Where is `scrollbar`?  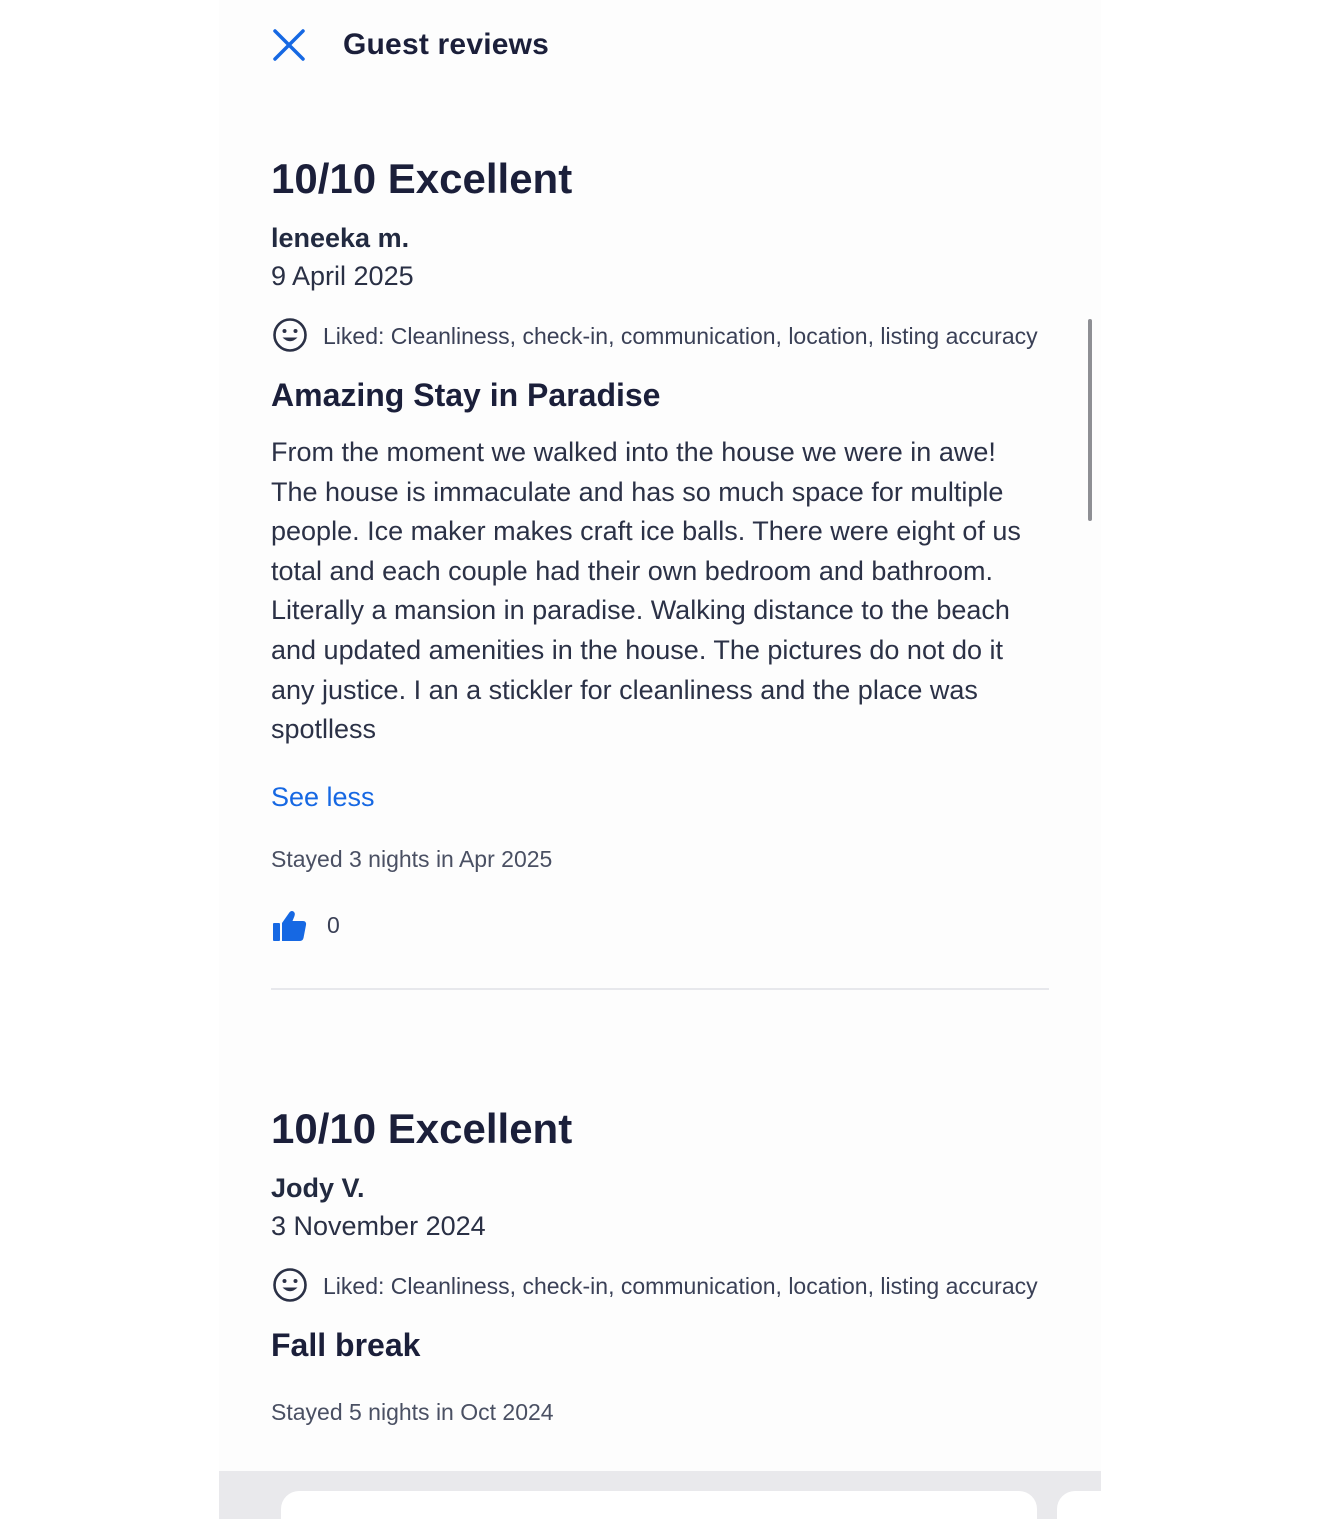 scrollbar is located at coordinates (1090, 420).